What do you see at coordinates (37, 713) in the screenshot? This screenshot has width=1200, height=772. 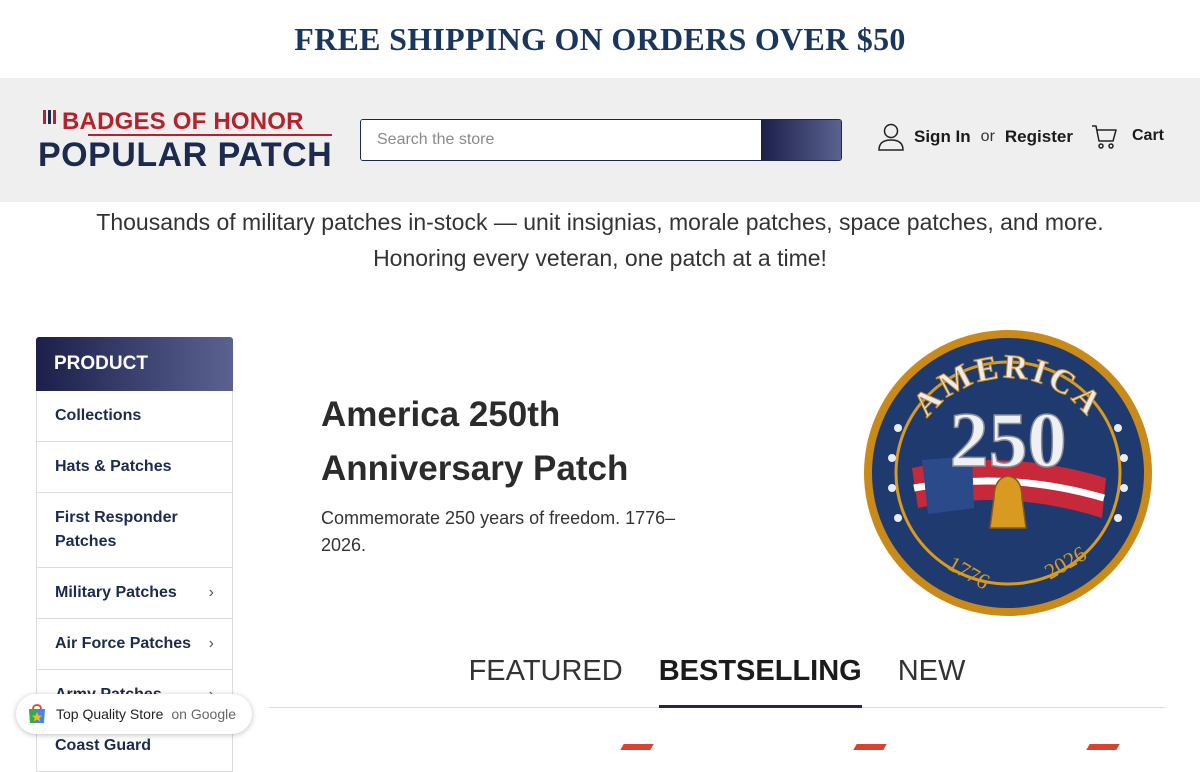 I see `google-shopping-bag-icon` at bounding box center [37, 713].